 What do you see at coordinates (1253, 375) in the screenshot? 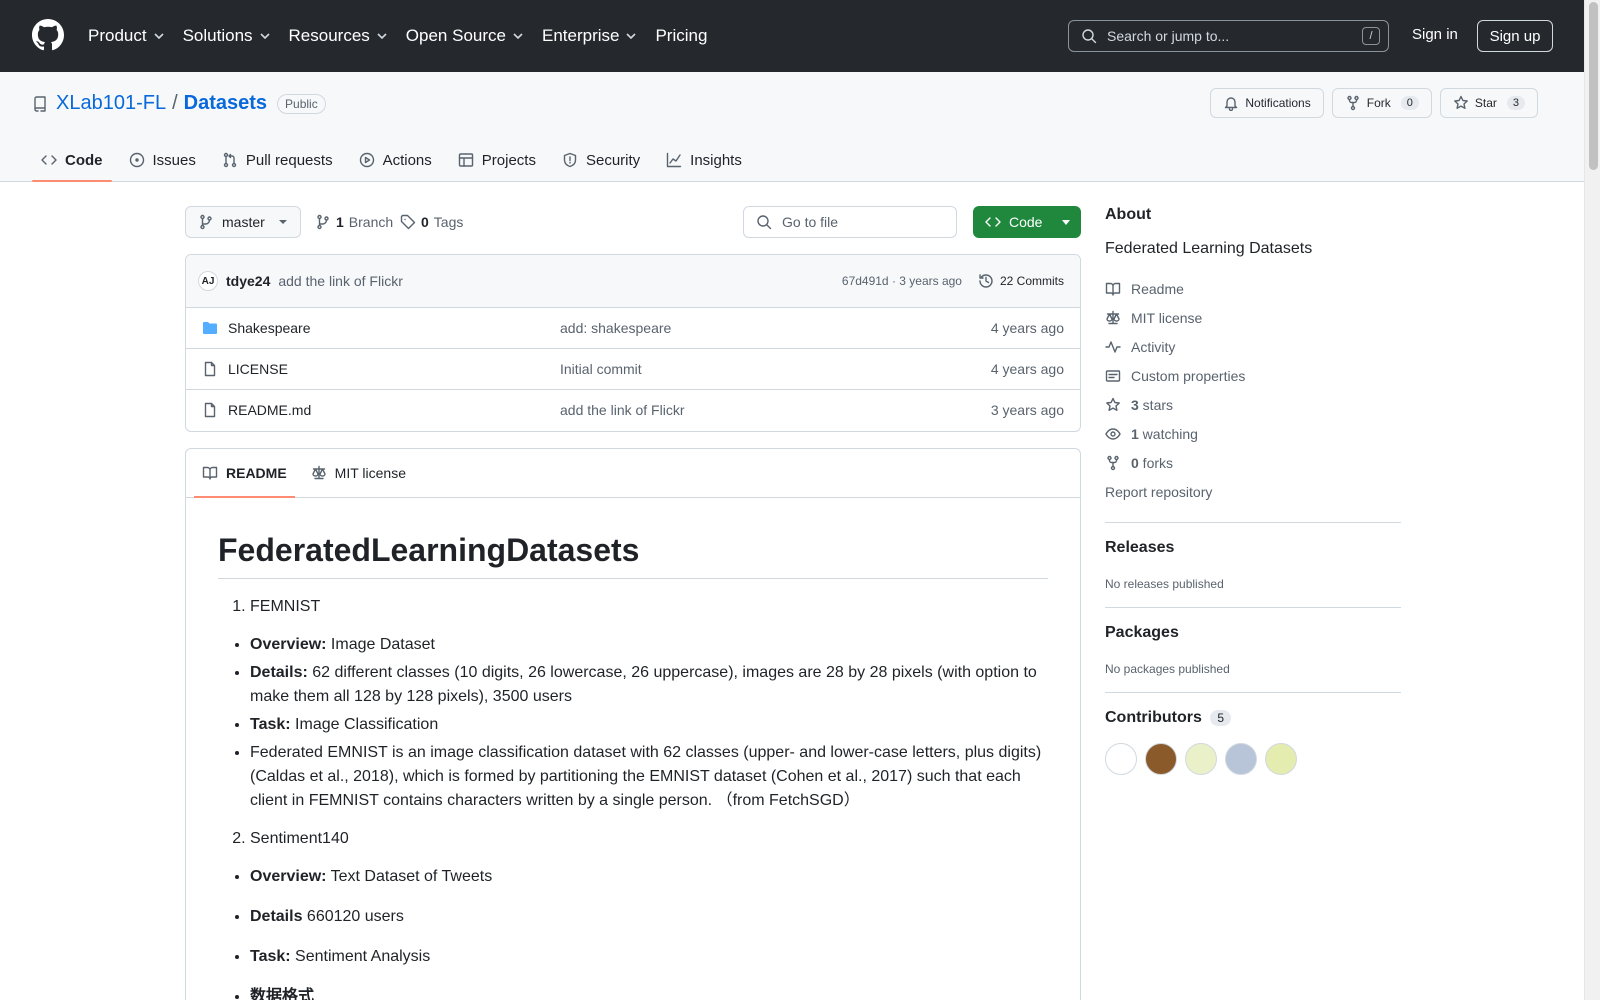
I see `sidebar-link-custom-properties: Custom properties` at bounding box center [1253, 375].